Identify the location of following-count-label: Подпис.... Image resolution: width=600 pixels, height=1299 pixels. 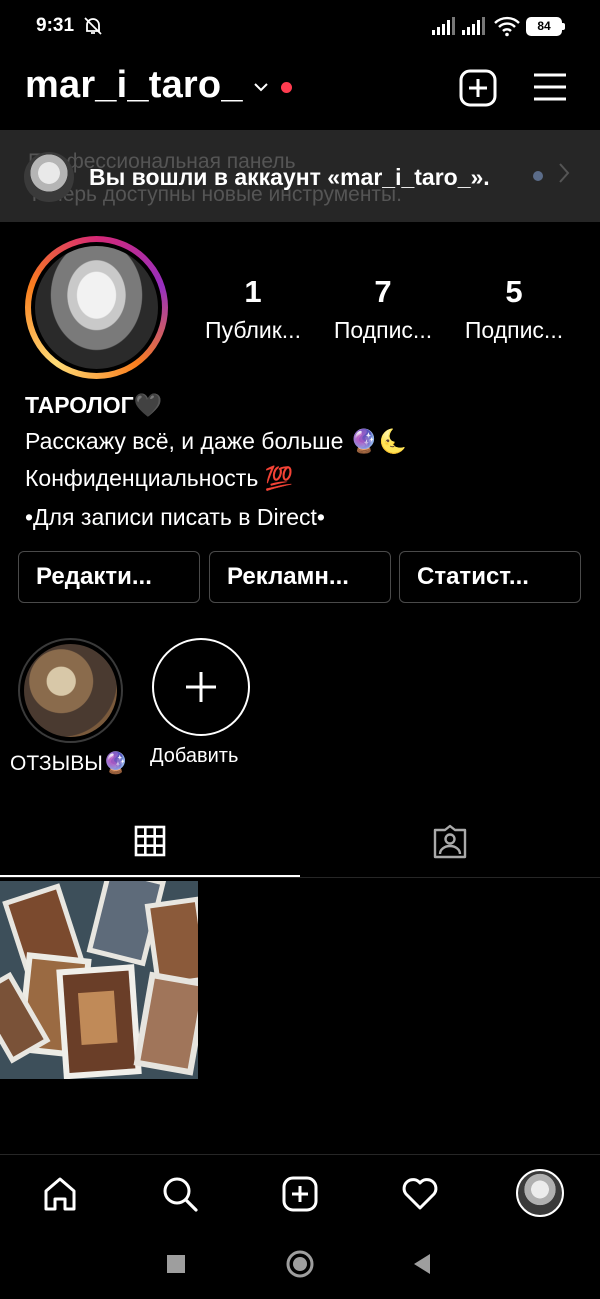
(514, 330).